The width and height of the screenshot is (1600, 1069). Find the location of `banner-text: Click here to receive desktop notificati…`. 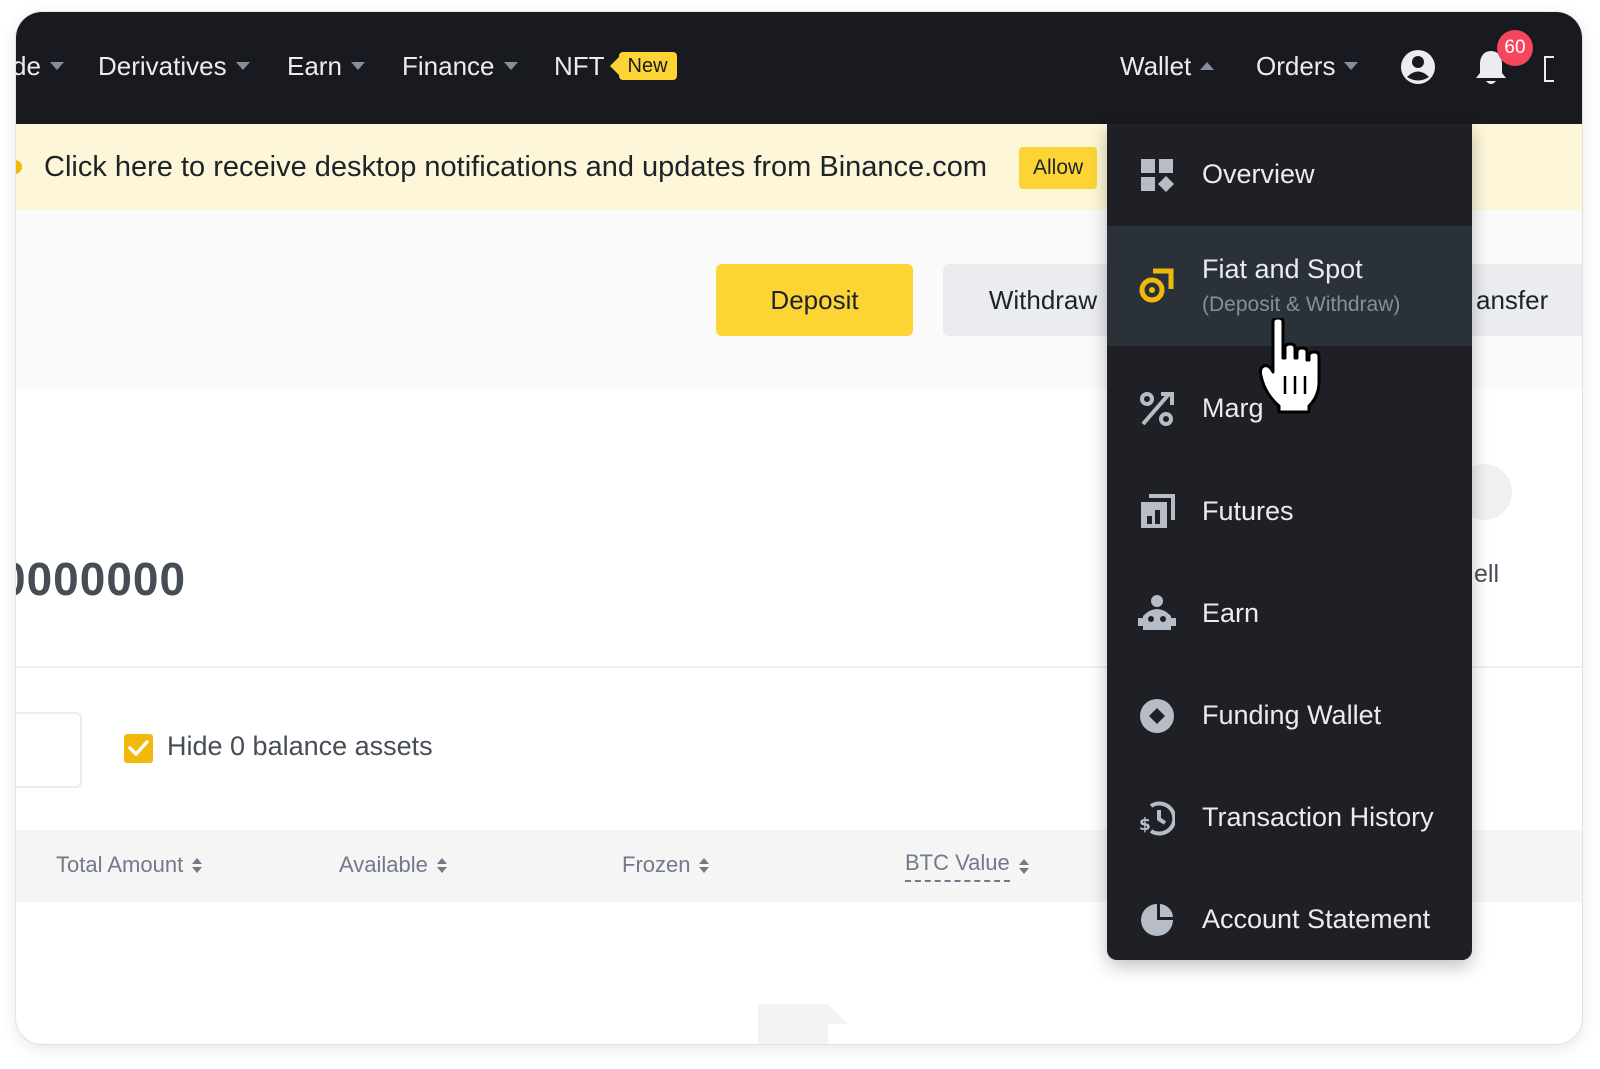

banner-text: Click here to receive desktop notificati… is located at coordinates (515, 167).